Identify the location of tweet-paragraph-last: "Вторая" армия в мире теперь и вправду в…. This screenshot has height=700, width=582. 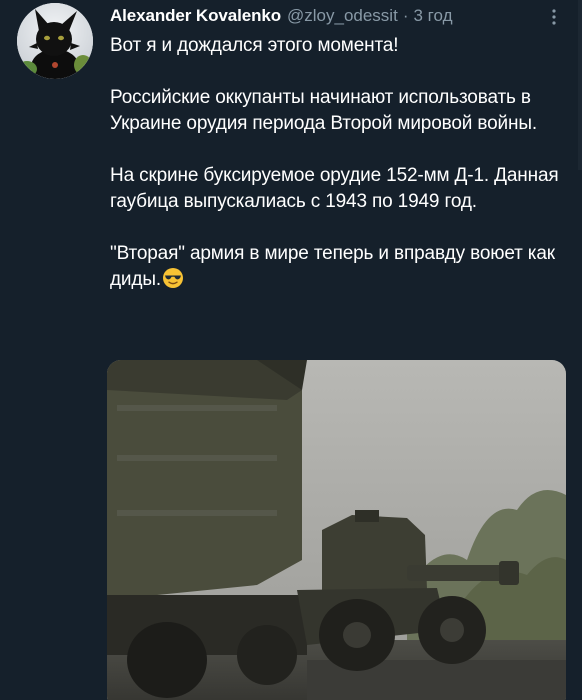
(337, 267).